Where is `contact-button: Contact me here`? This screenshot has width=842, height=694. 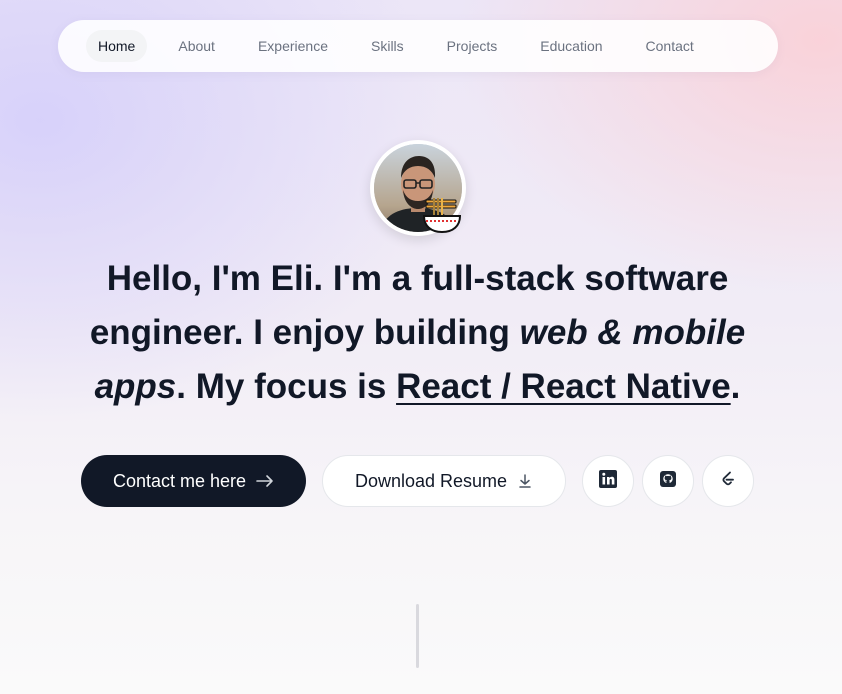
contact-button: Contact me here is located at coordinates (193, 481).